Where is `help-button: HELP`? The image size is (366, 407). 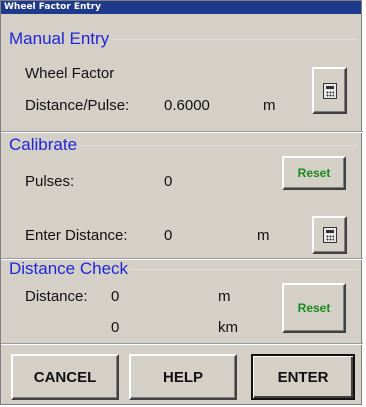 help-button: HELP is located at coordinates (183, 377).